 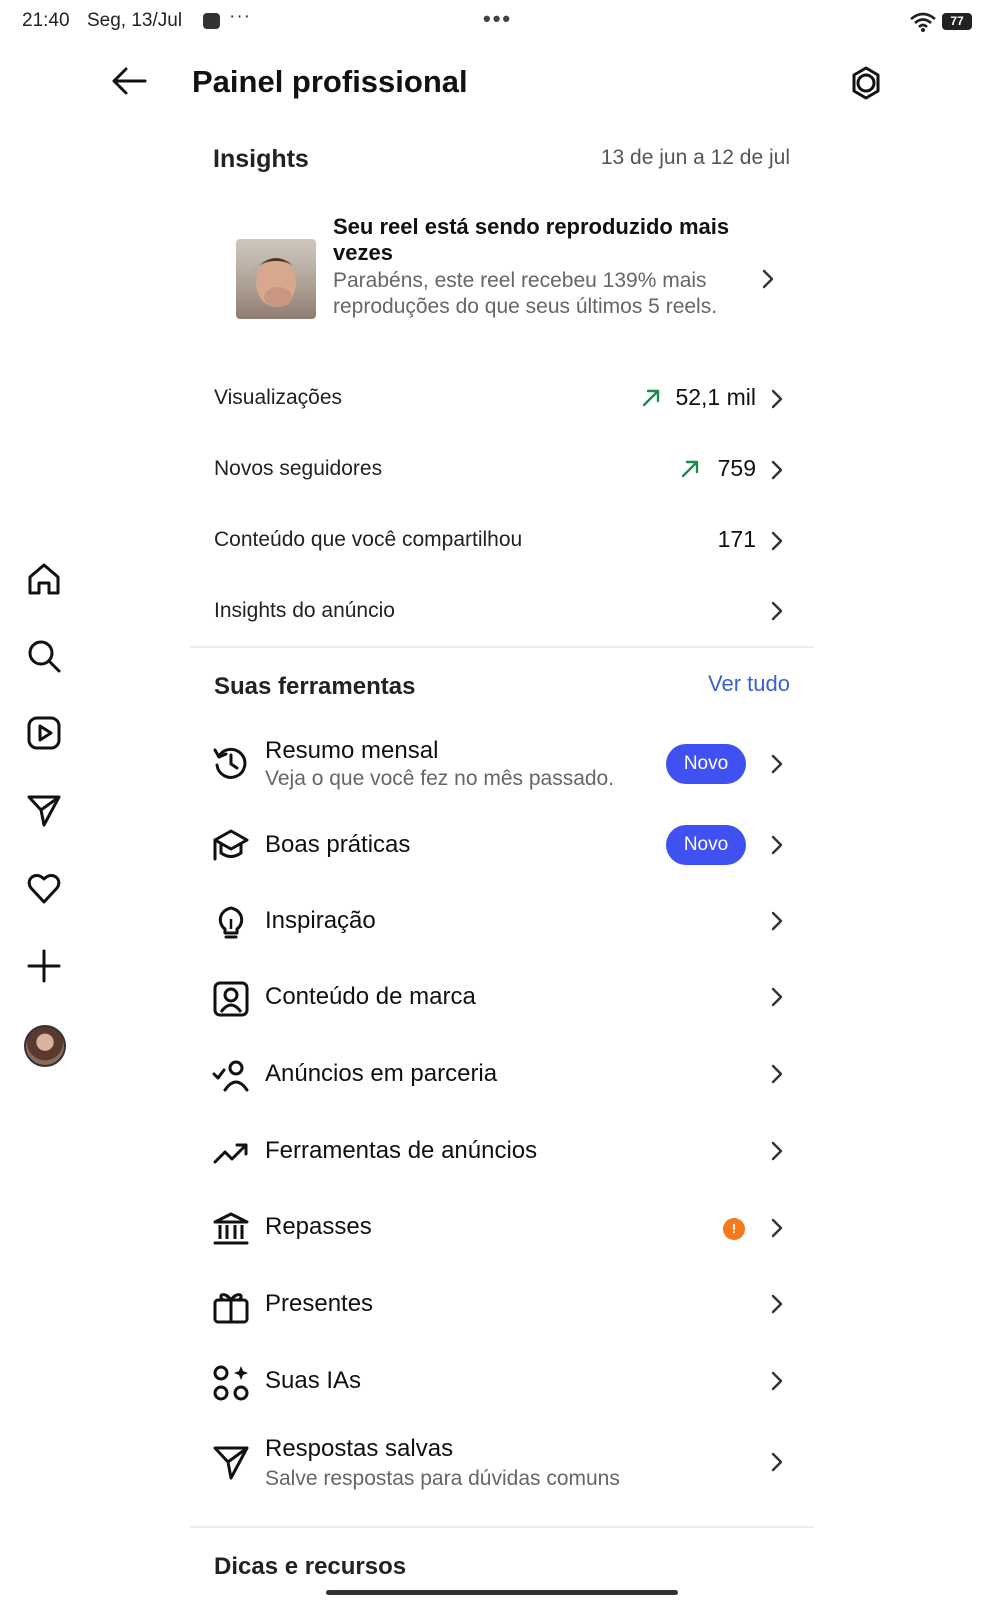 What do you see at coordinates (330, 81) in the screenshot?
I see `page-title: Painel profissional` at bounding box center [330, 81].